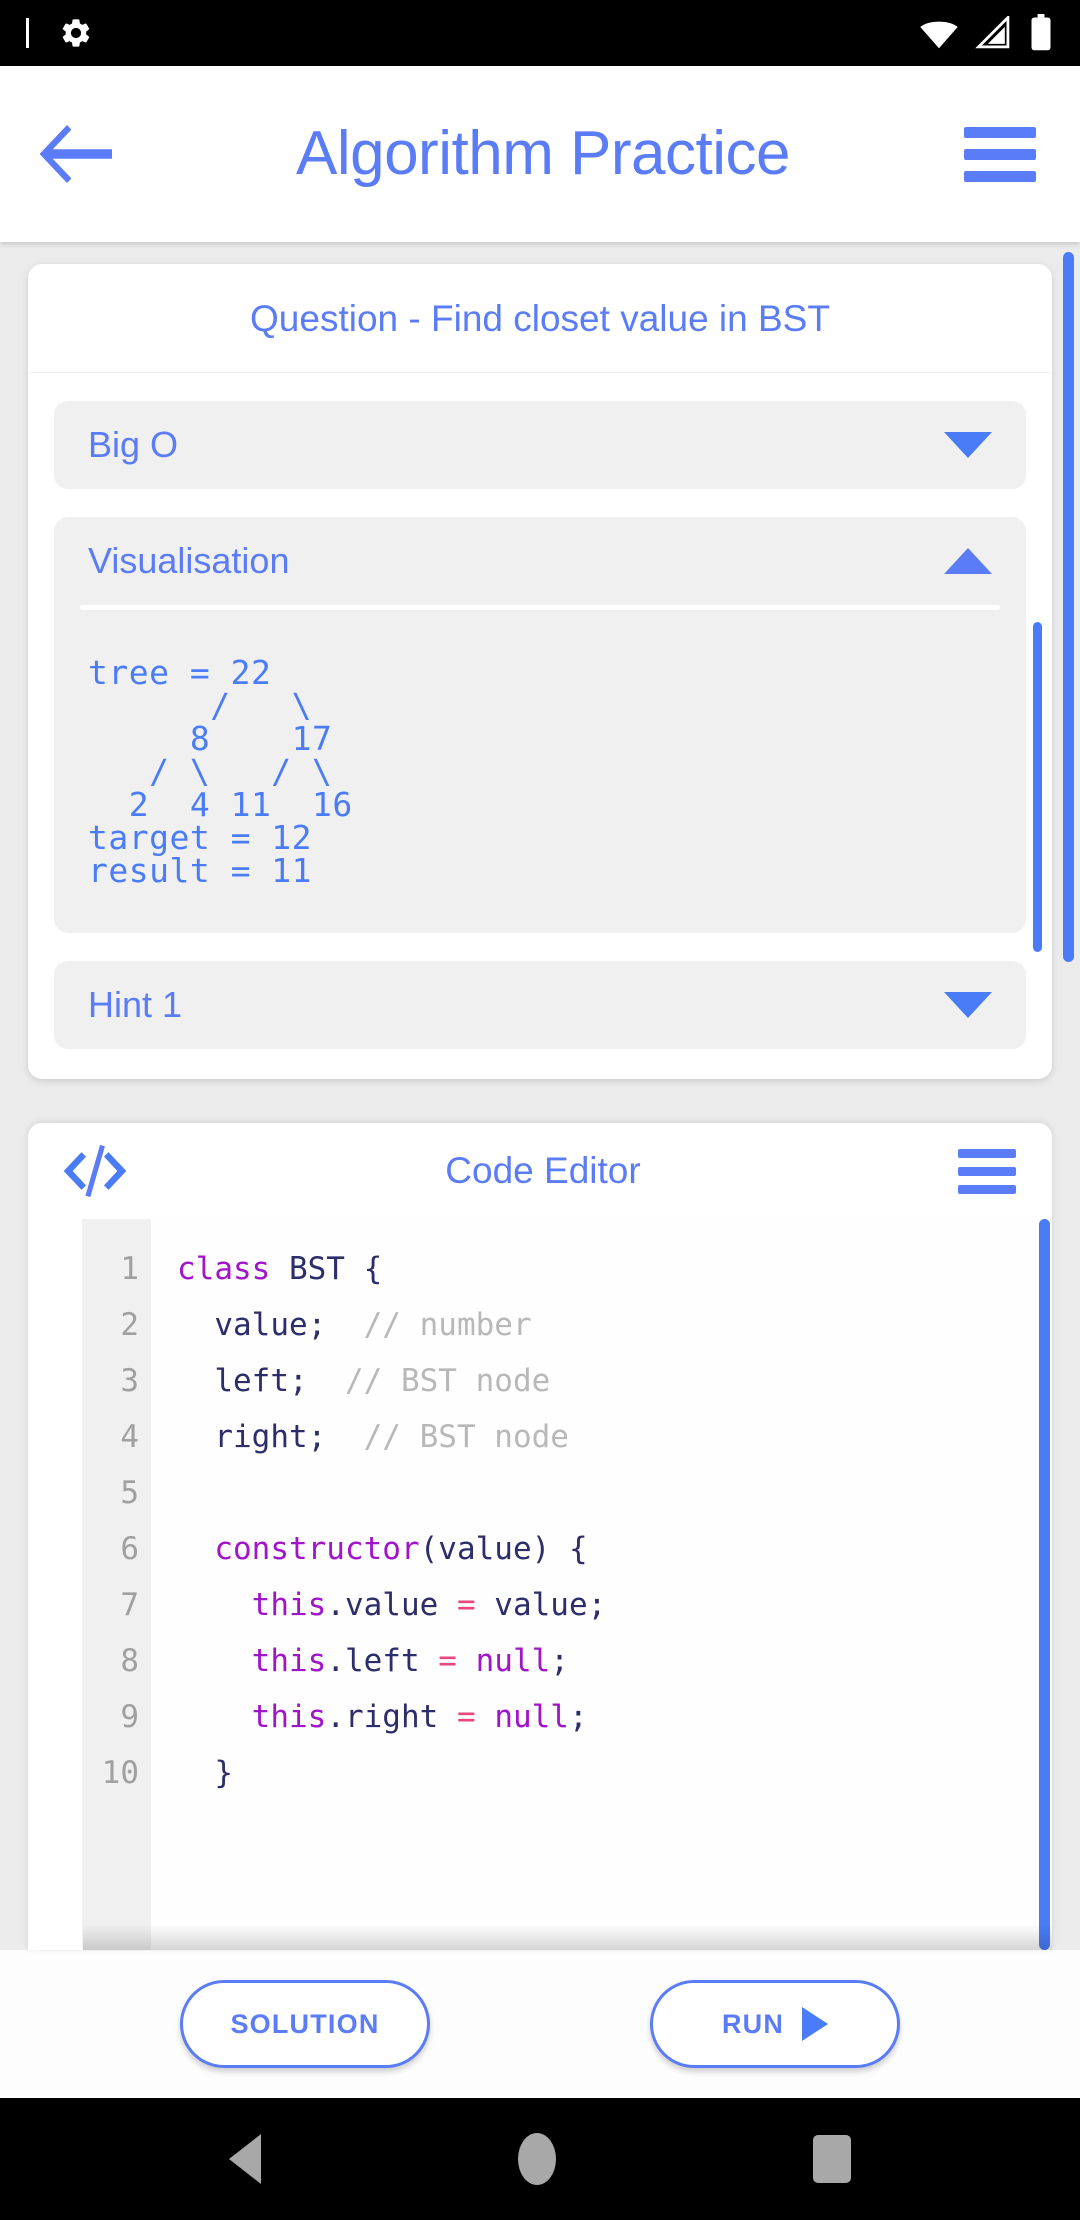 Image resolution: width=1080 pixels, height=2220 pixels. I want to click on run-button: RUN, so click(775, 2024).